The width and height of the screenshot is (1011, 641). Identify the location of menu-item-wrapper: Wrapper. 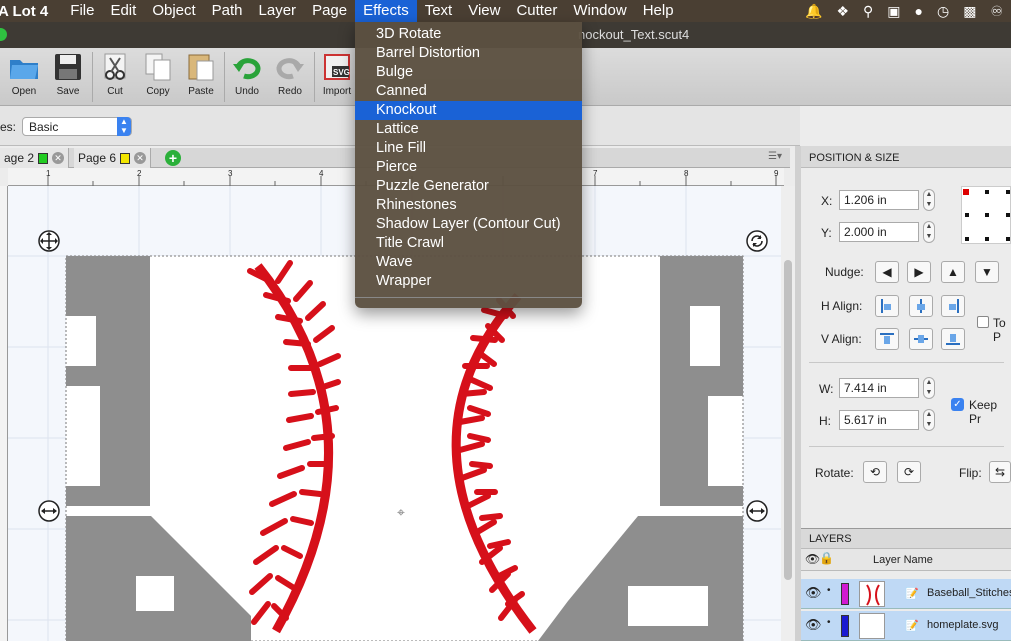
(468, 281).